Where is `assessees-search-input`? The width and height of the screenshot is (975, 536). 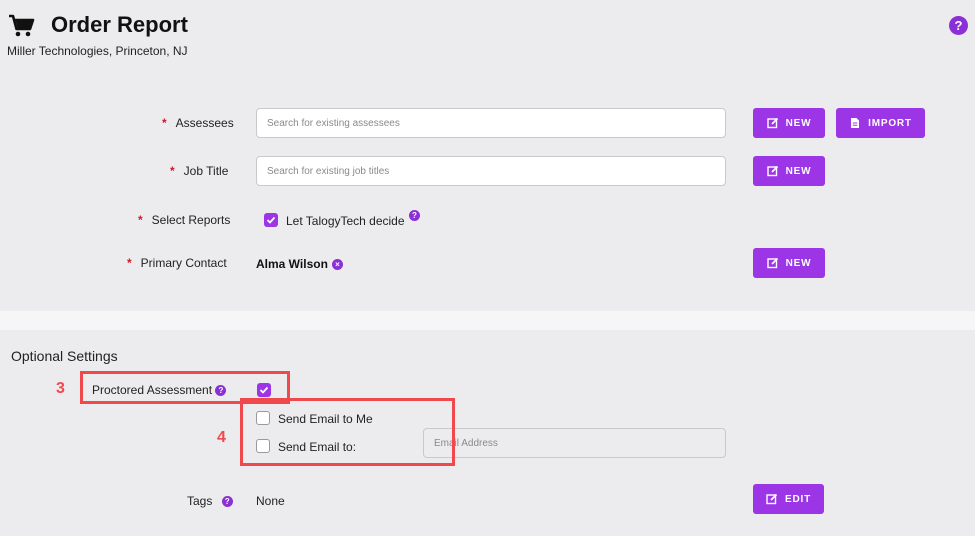
assessees-search-input is located at coordinates (491, 123).